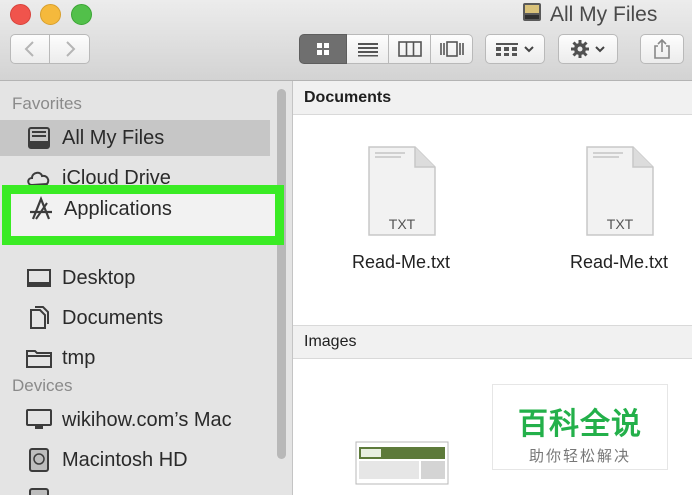  I want to click on folder-icon, so click(39, 358).